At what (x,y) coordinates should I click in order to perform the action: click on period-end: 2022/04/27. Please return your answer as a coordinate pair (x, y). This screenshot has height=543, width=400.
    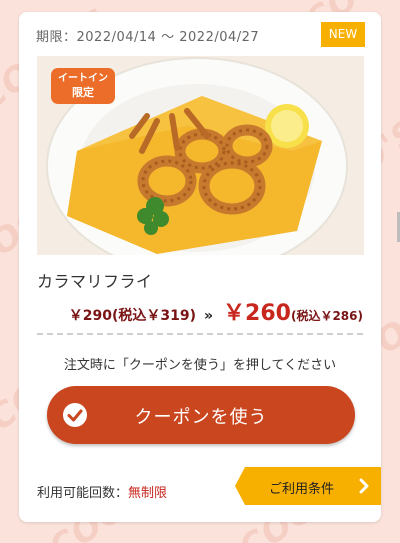
    Looking at the image, I should click on (219, 37).